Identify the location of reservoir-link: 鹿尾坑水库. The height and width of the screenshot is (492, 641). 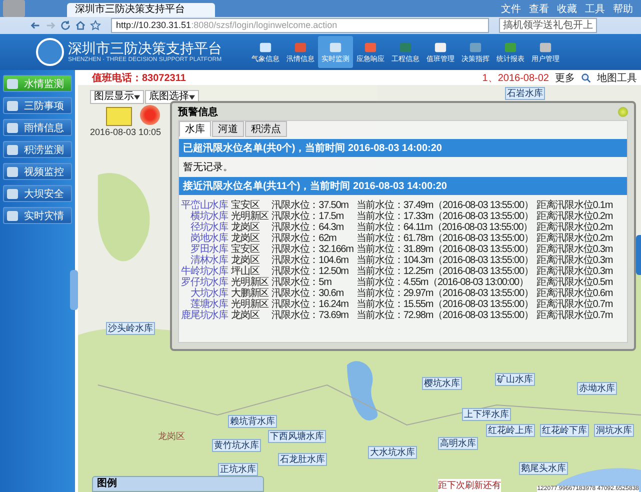
(204, 315).